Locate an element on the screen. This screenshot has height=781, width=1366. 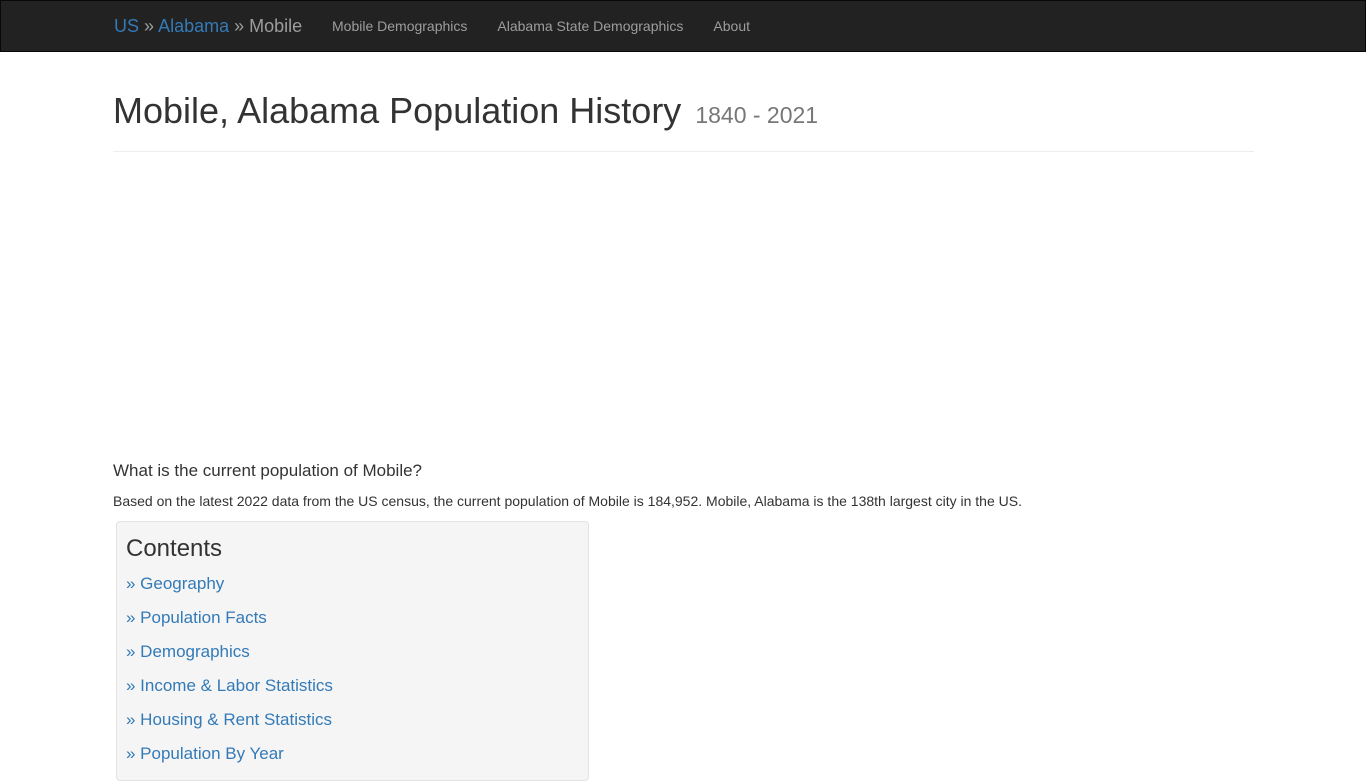
breadcrumb: US » Alabama » Mobile is located at coordinates (208, 26).